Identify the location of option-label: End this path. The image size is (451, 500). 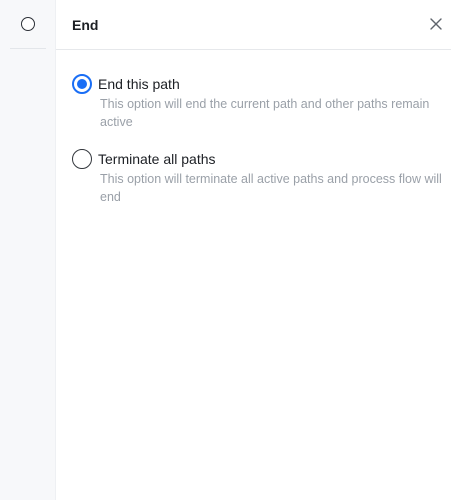
(139, 84).